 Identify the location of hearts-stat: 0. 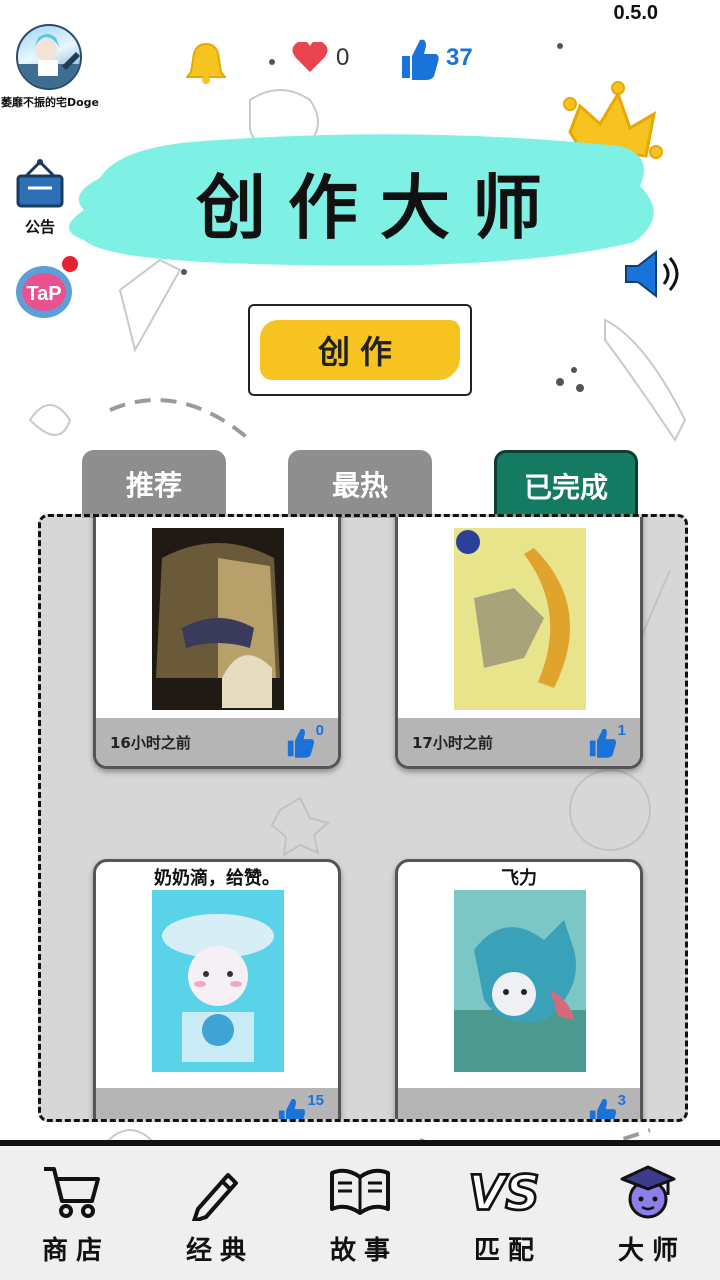
(320, 58).